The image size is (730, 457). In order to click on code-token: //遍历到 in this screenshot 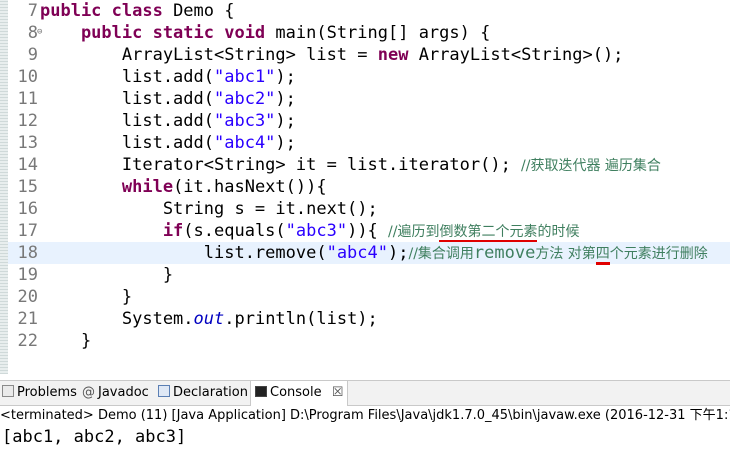, I will do `click(414, 232)`.